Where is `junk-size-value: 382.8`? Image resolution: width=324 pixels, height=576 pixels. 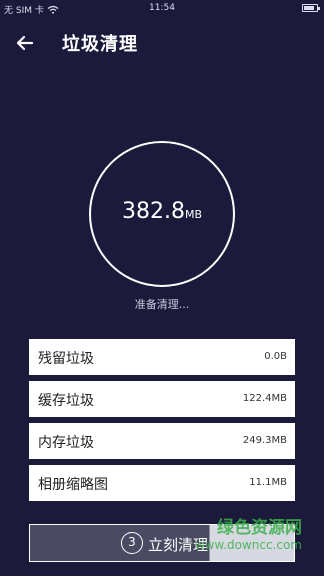
junk-size-value: 382.8 is located at coordinates (153, 211).